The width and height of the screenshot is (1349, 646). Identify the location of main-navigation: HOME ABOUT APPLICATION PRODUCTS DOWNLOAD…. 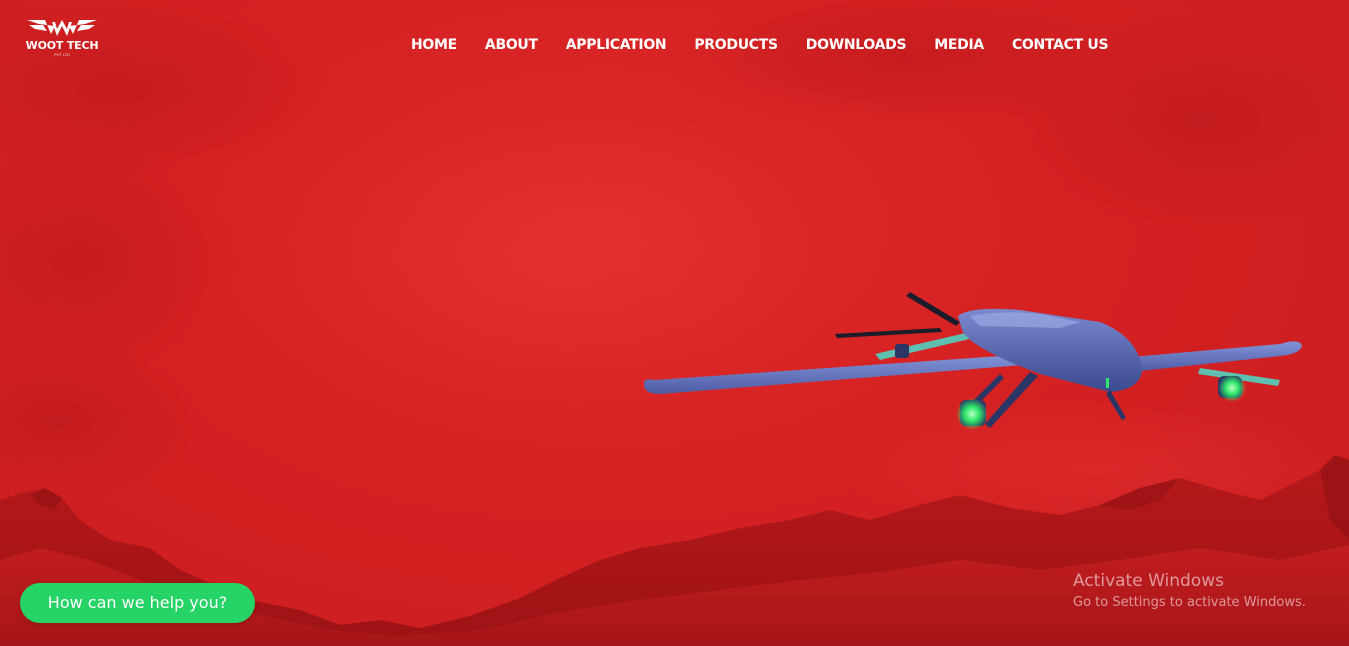
(760, 45).